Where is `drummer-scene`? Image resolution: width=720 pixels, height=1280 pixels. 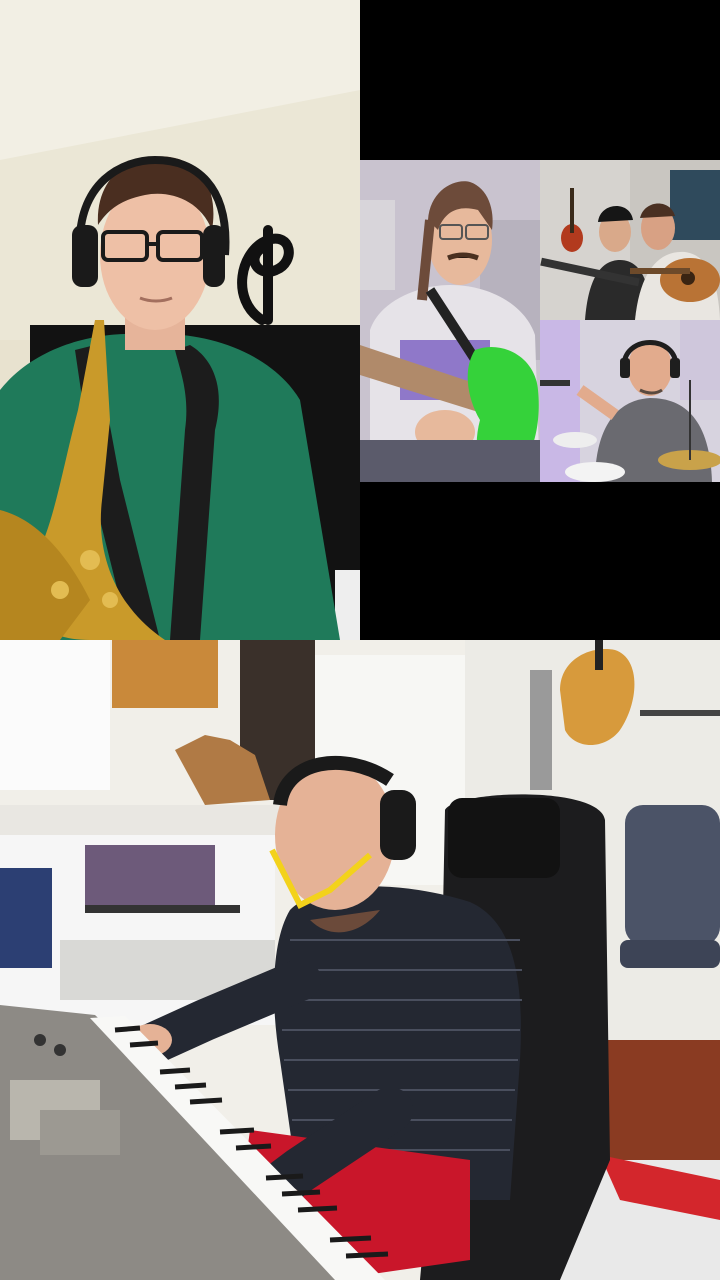
drummer-scene is located at coordinates (630, 401).